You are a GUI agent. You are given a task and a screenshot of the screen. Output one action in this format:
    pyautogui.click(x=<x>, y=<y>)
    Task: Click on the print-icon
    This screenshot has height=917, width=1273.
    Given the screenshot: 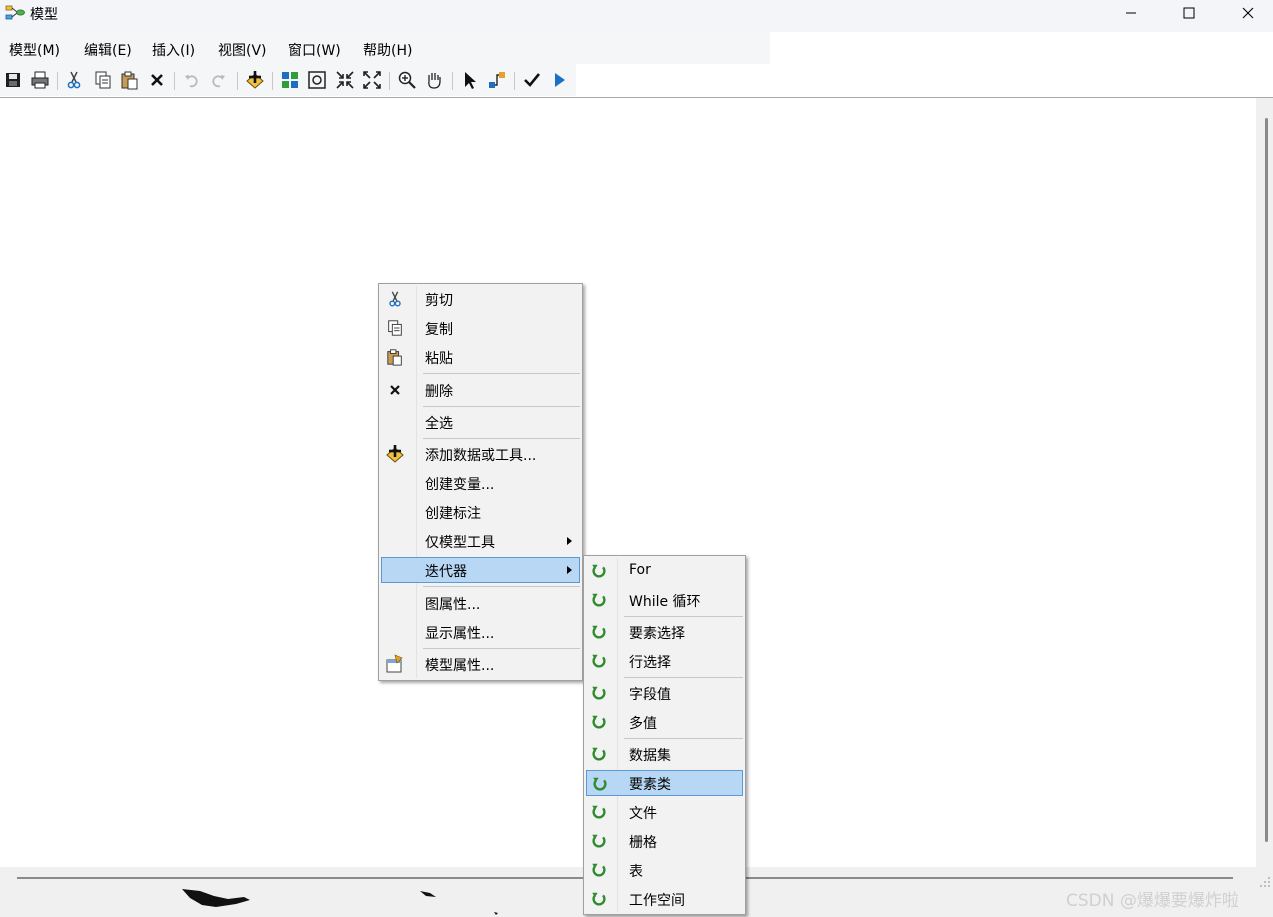 What is the action you would take?
    pyautogui.click(x=40, y=80)
    